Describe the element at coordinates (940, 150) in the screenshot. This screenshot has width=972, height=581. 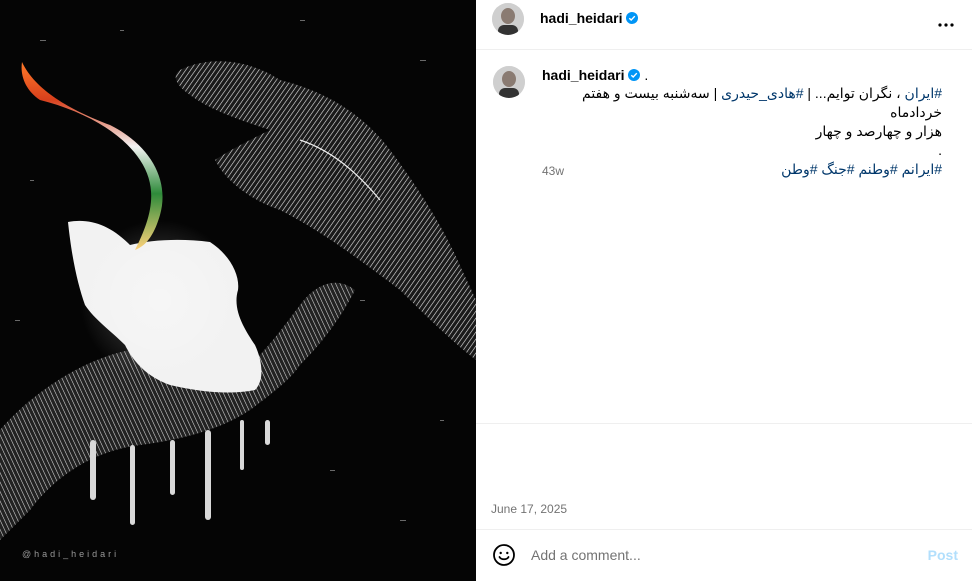
I see `caption-line-3: .` at that location.